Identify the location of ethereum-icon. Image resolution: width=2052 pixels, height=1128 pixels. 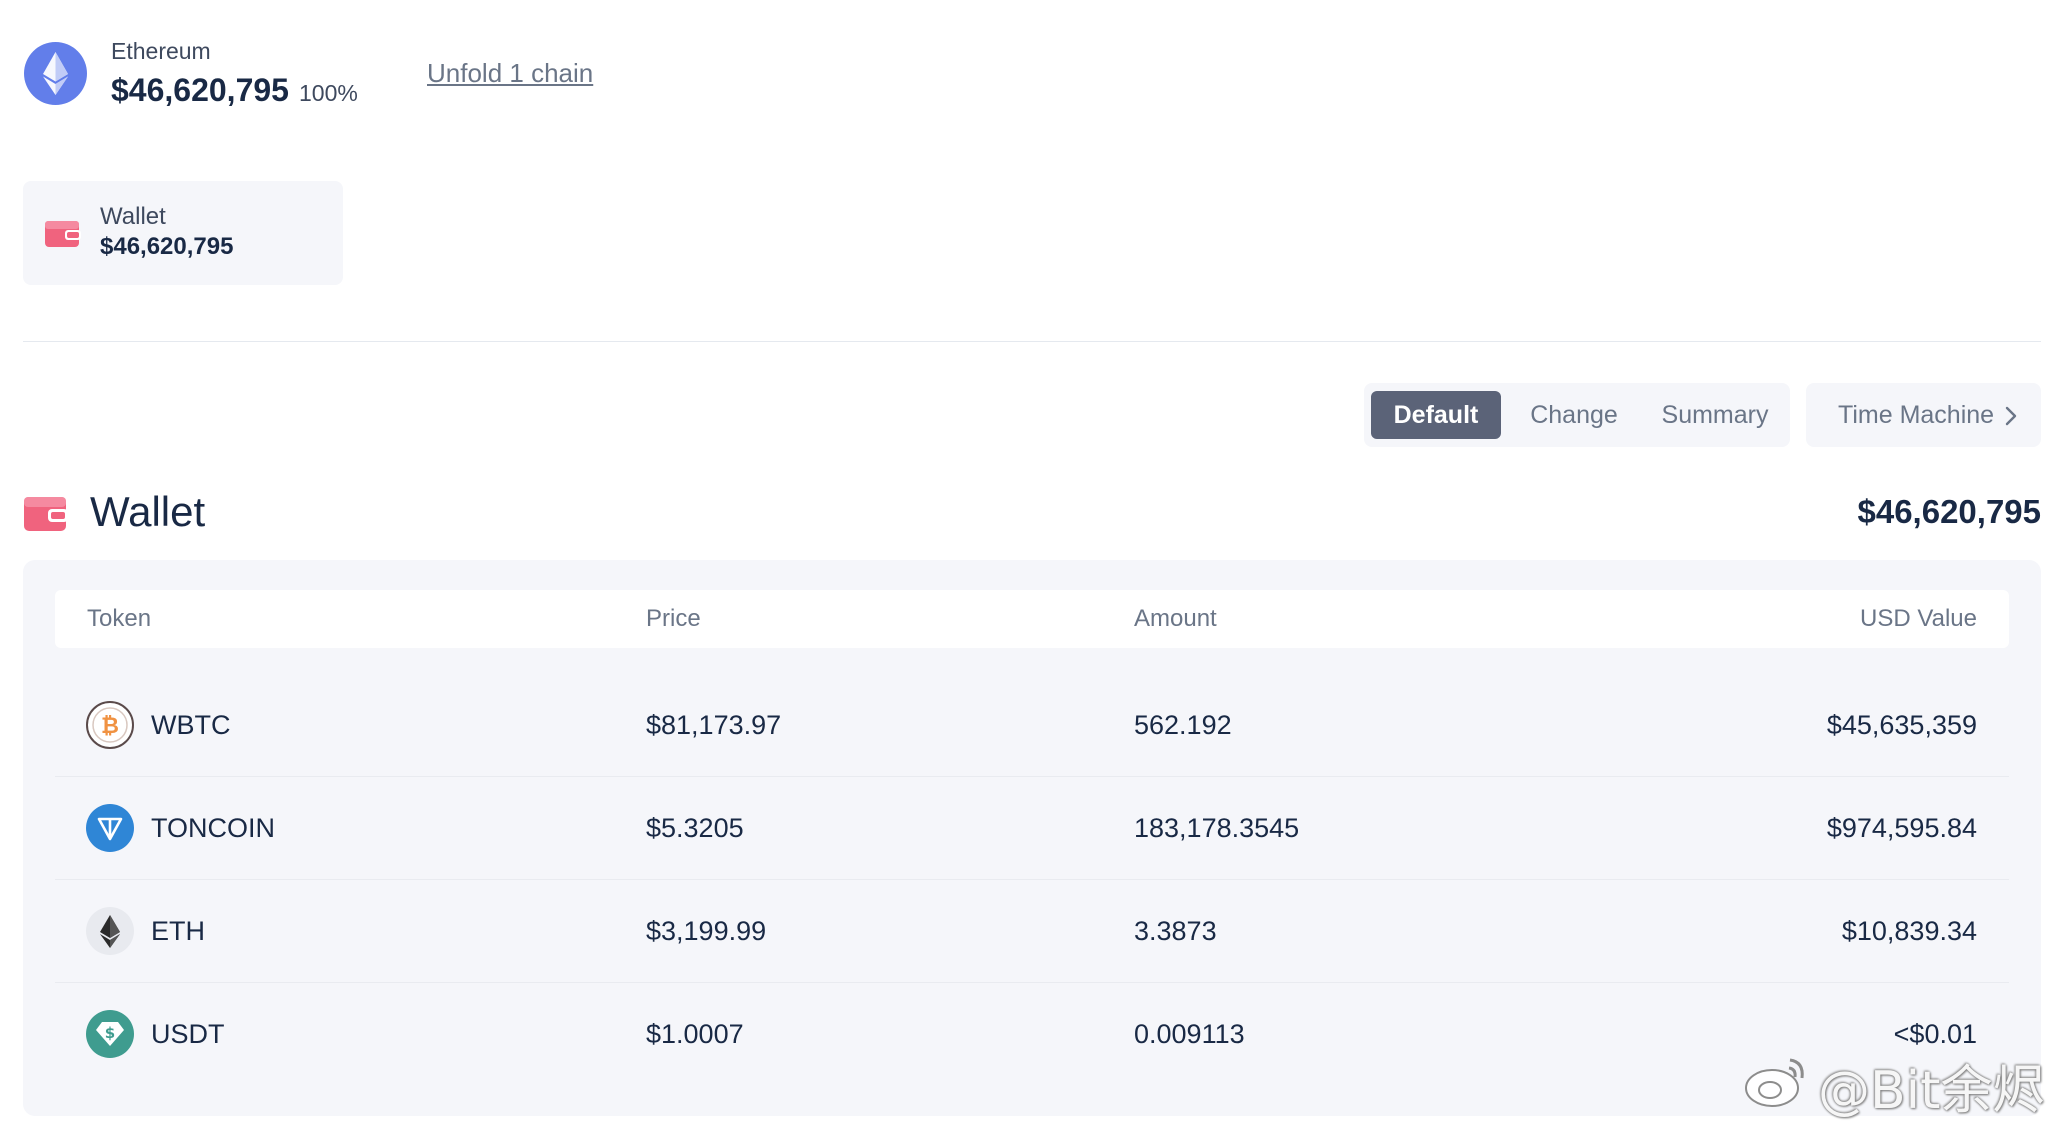
(55, 73).